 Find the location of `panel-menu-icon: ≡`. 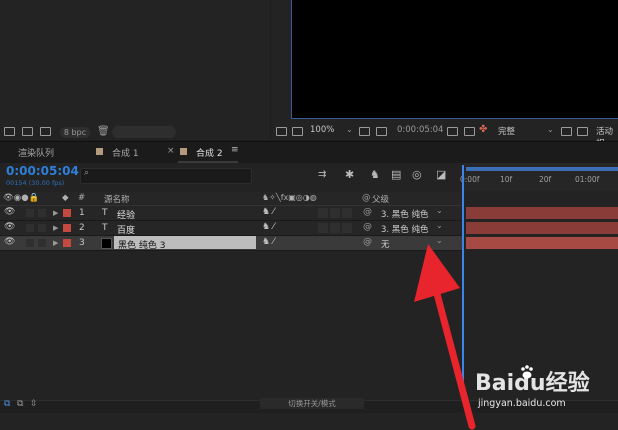

panel-menu-icon: ≡ is located at coordinates (235, 150).